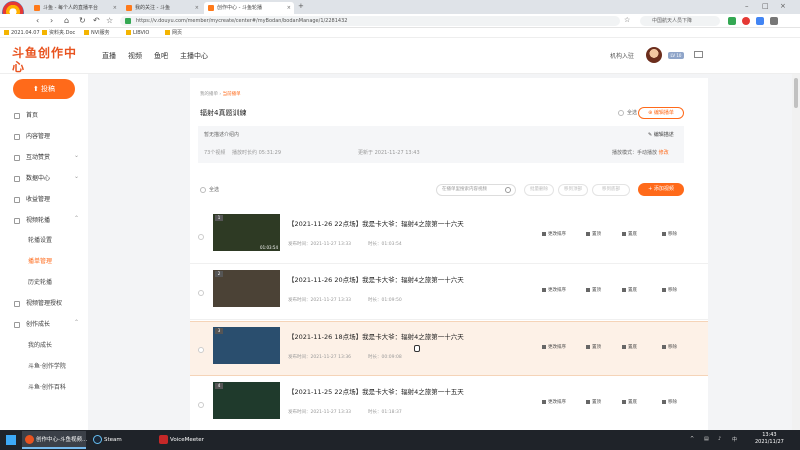 The image size is (800, 450). I want to click on bookmark-item: NVI服务, so click(97, 33).